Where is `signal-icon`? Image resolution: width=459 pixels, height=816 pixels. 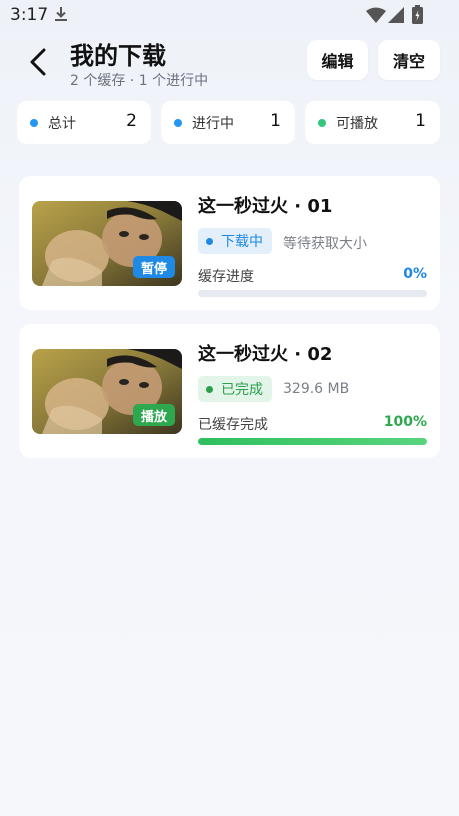 signal-icon is located at coordinates (396, 15).